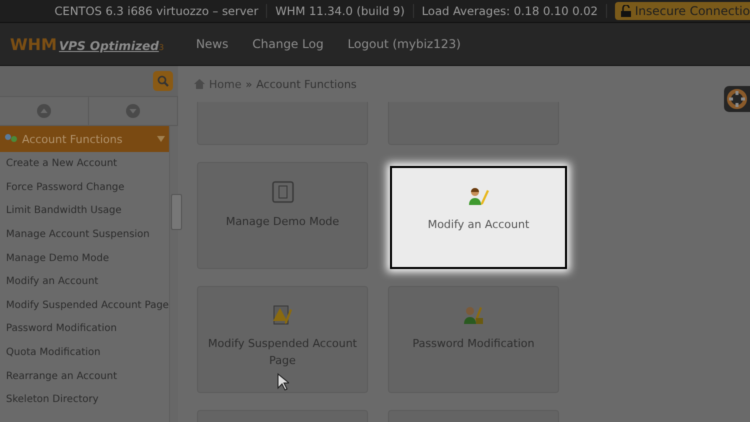 This screenshot has width=750, height=422. I want to click on user-pencil-icon, so click(479, 196).